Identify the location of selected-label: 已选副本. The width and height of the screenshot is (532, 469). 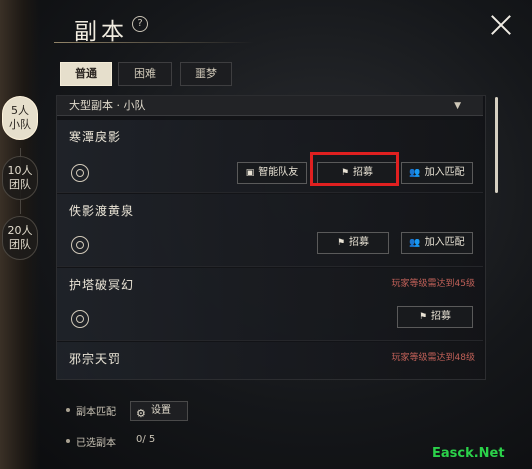
(96, 443).